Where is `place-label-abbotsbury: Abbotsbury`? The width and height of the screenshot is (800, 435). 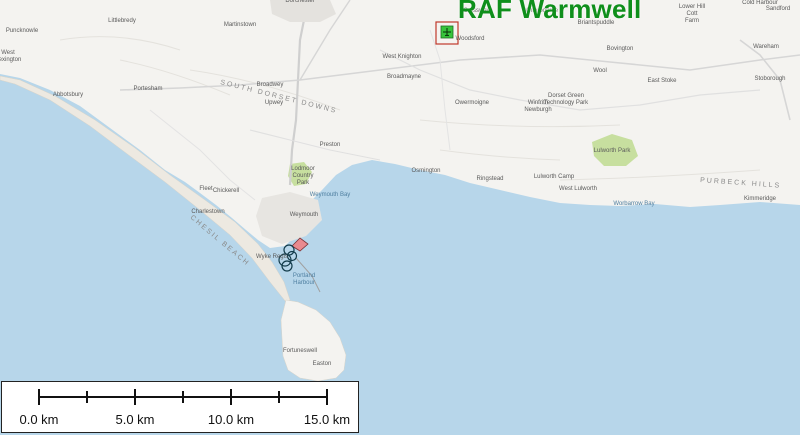 place-label-abbotsbury: Abbotsbury is located at coordinates (68, 95).